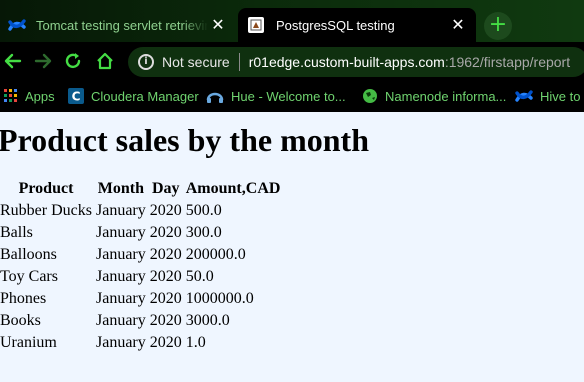 This screenshot has height=382, width=584. I want to click on bookmark-label: Apps, so click(40, 96).